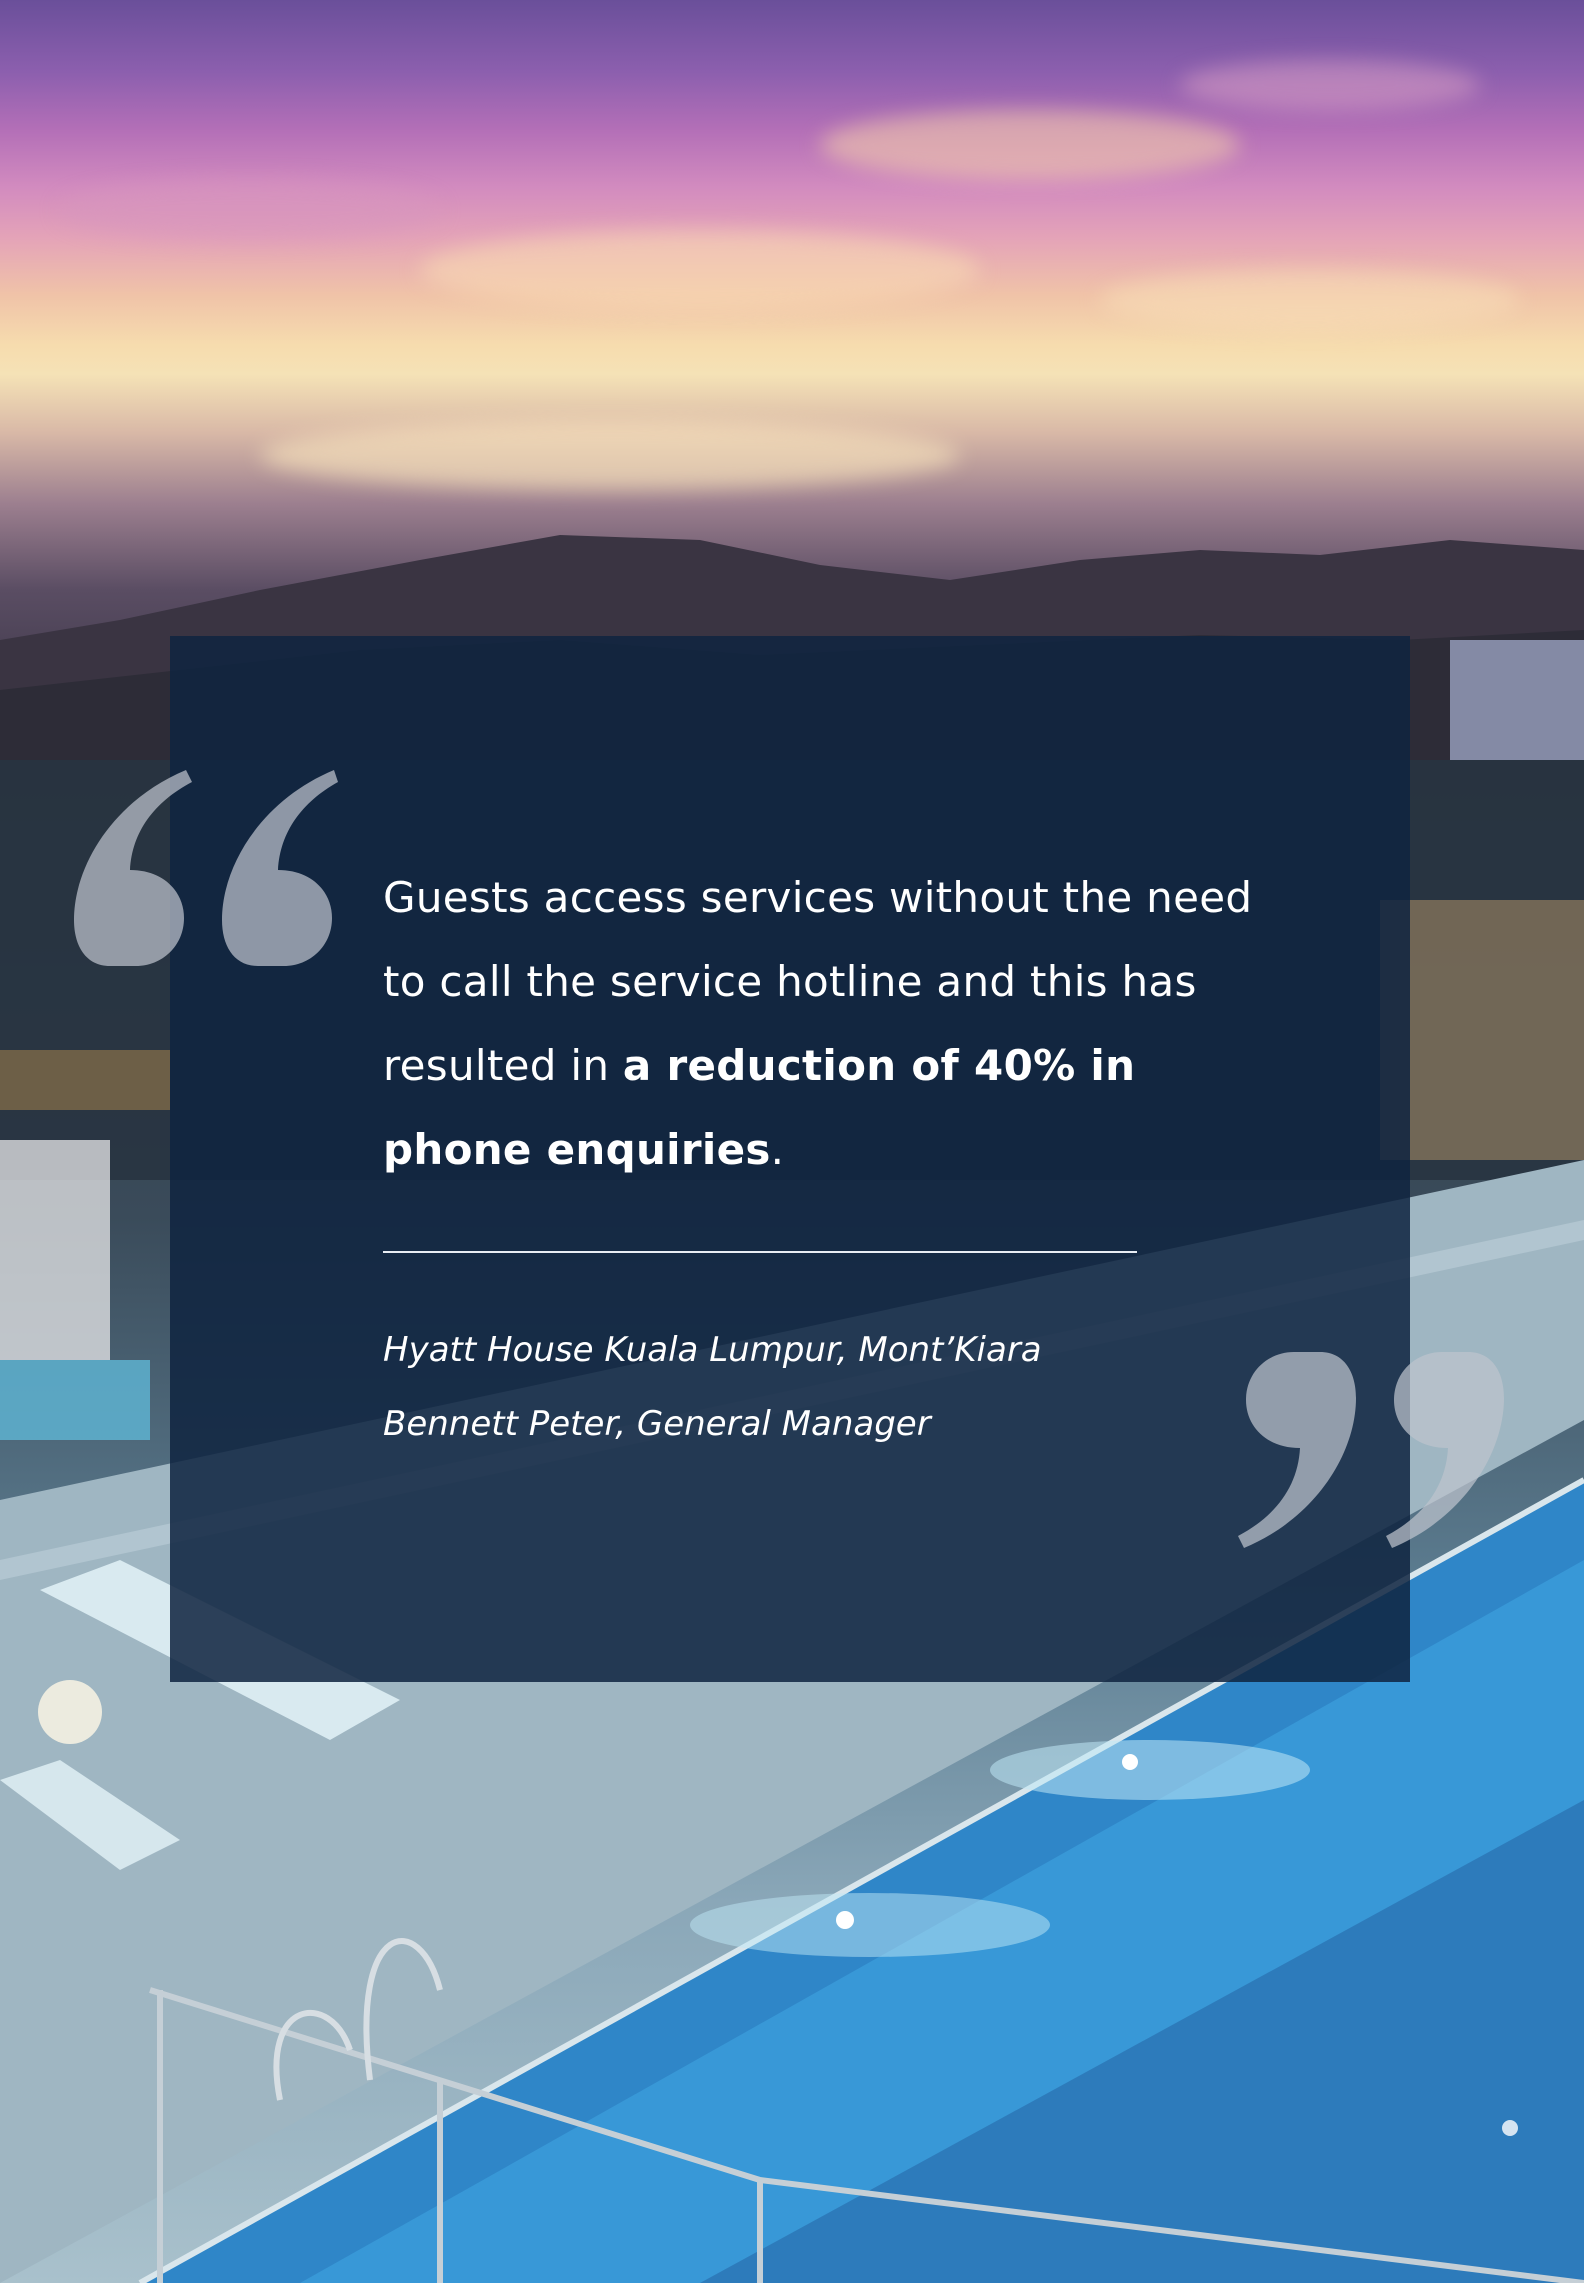 Image resolution: width=1584 pixels, height=2283 pixels. I want to click on close-quote-icon, so click(1371, 1450).